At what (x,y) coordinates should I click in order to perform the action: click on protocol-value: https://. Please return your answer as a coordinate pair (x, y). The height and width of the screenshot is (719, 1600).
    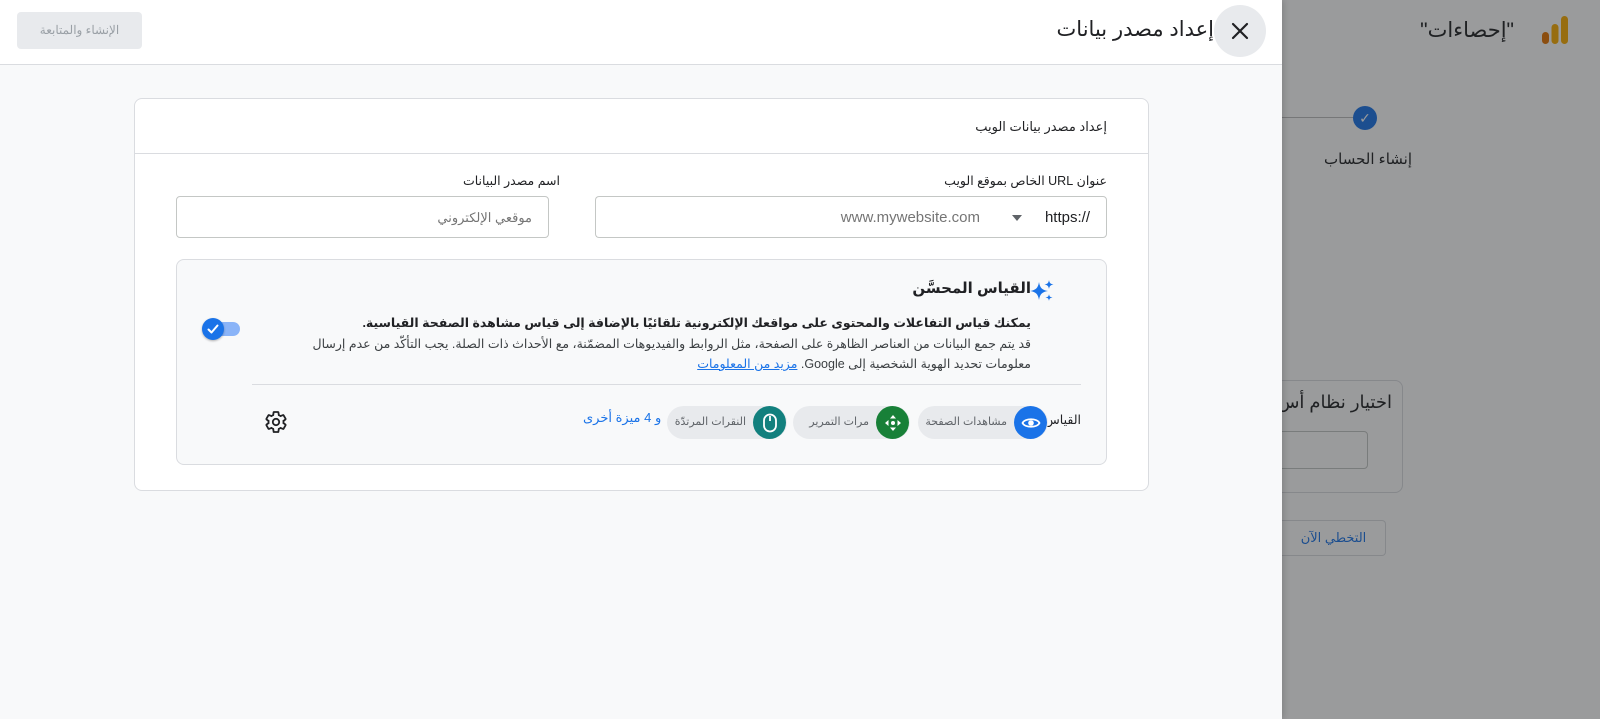
    Looking at the image, I should click on (1067, 217).